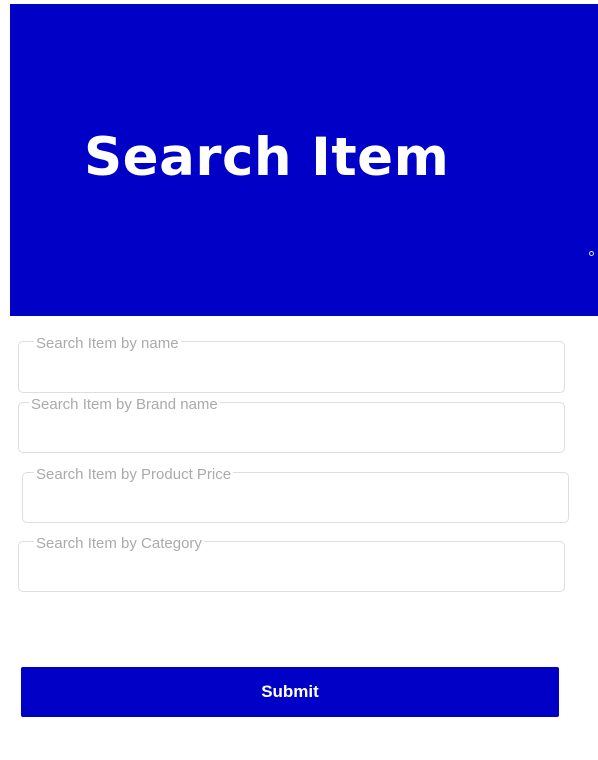  Describe the element at coordinates (591, 253) in the screenshot. I see `circle-indicator-icon` at that location.